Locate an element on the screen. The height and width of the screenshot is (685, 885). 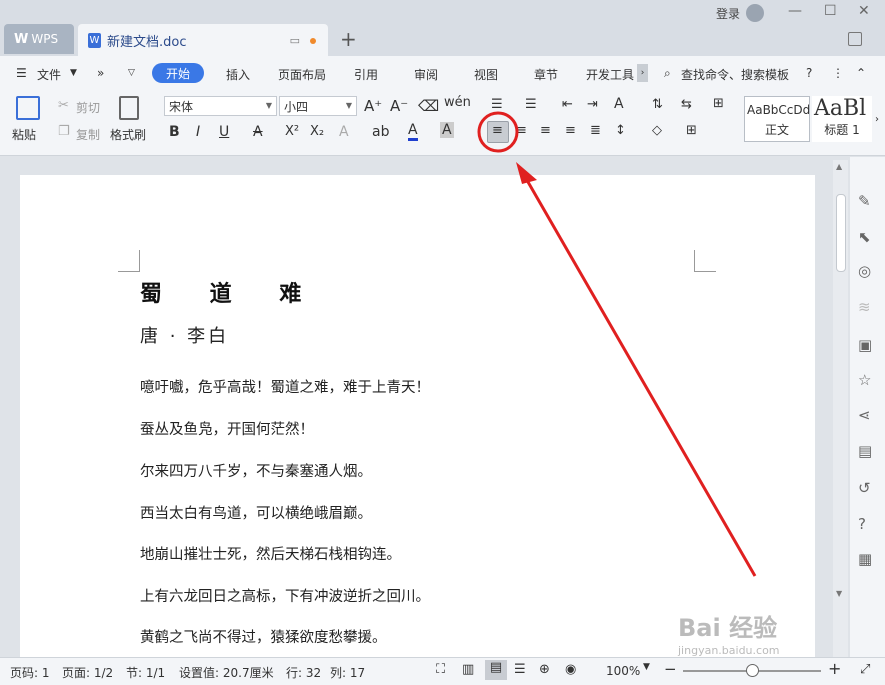
zoom-in-icon: + is located at coordinates (834, 668).